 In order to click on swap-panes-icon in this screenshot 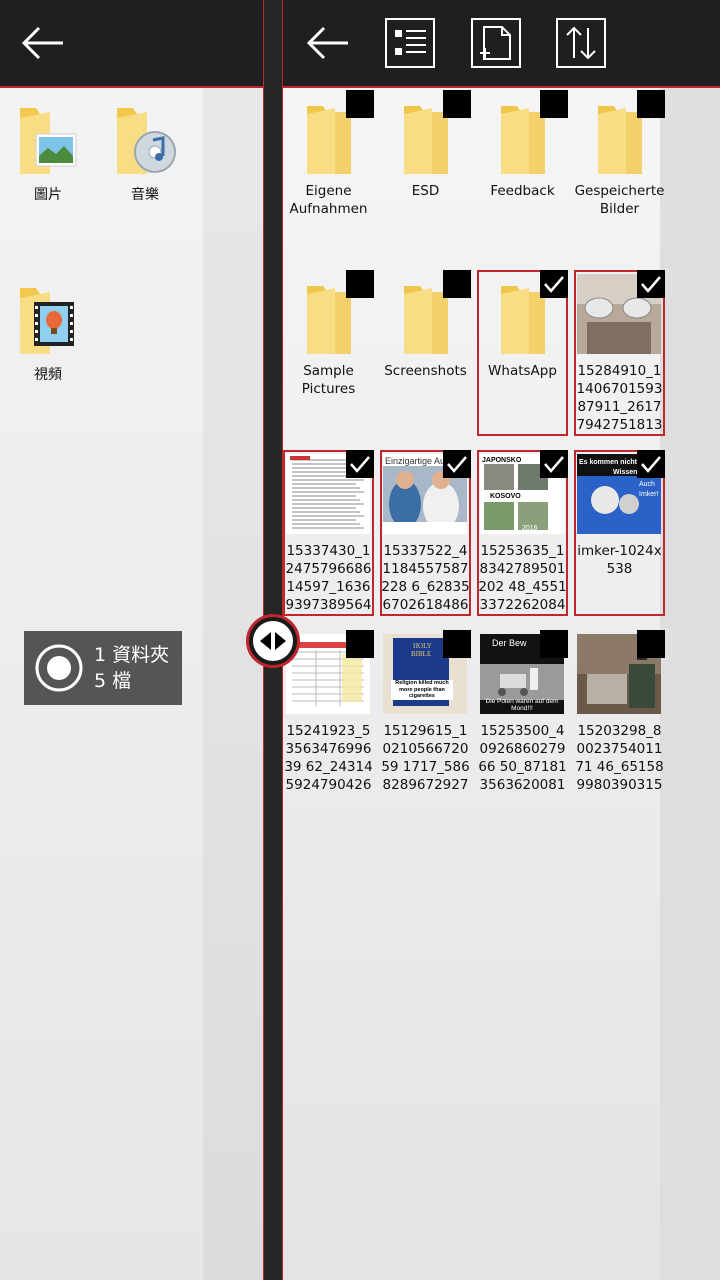, I will do `click(273, 641)`.